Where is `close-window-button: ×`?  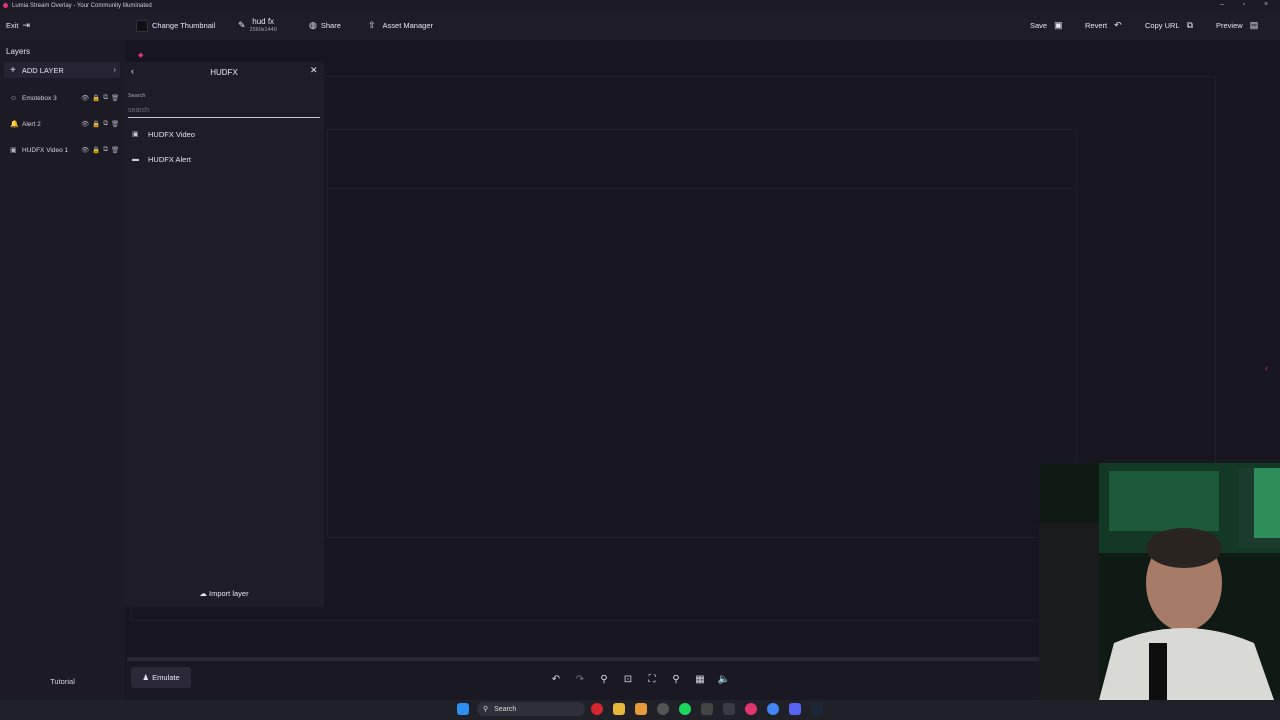 close-window-button: × is located at coordinates (1266, 5).